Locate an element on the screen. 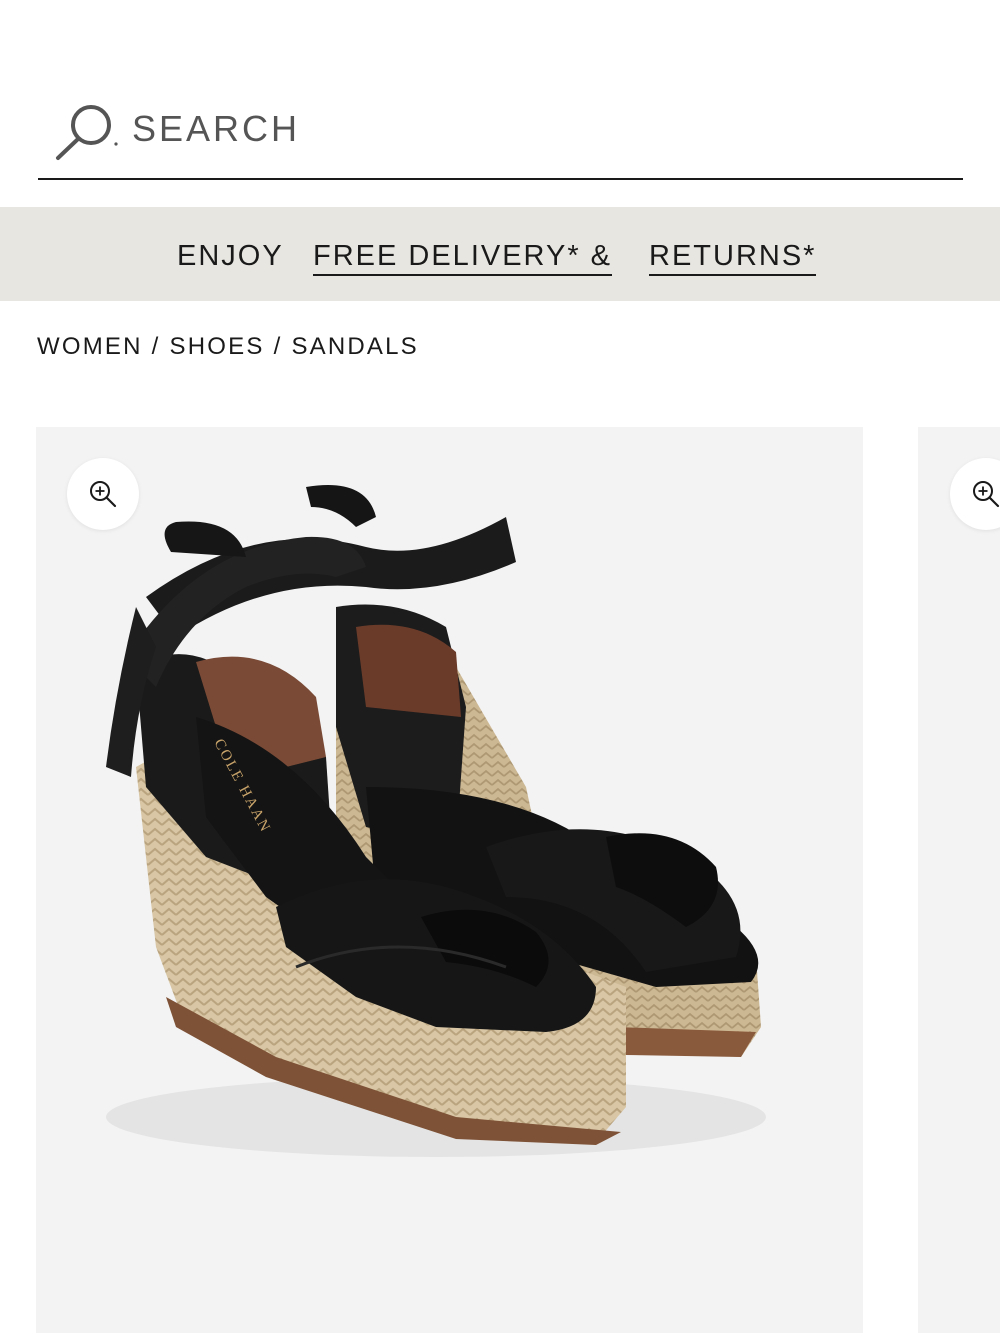 The width and height of the screenshot is (1000, 1333). breadcrumb-women: WOMEN is located at coordinates (90, 346).